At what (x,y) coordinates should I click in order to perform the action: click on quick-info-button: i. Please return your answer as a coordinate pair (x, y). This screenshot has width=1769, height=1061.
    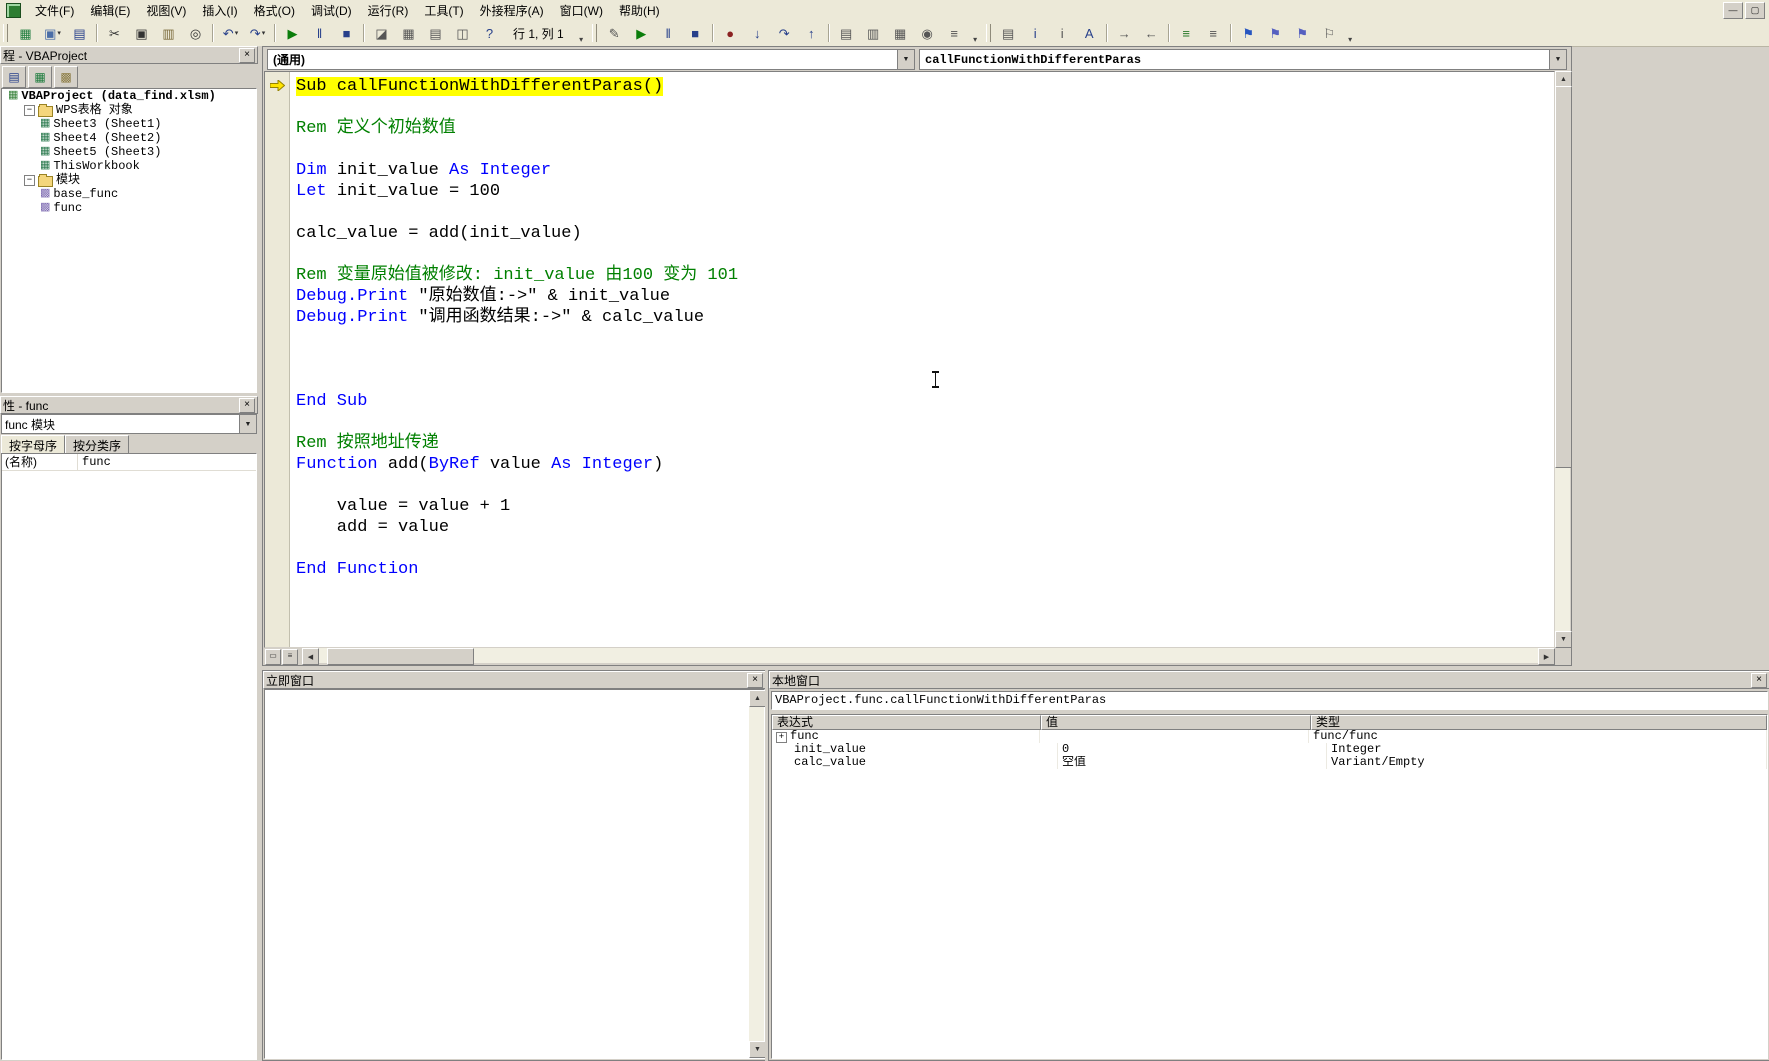
    Looking at the image, I should click on (1035, 33).